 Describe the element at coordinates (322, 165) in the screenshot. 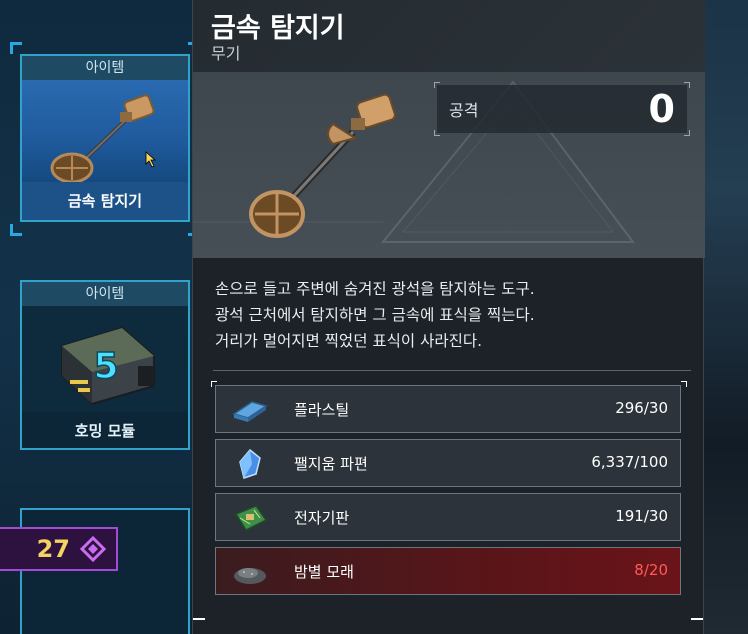

I see `metal-detector-large-icon` at that location.